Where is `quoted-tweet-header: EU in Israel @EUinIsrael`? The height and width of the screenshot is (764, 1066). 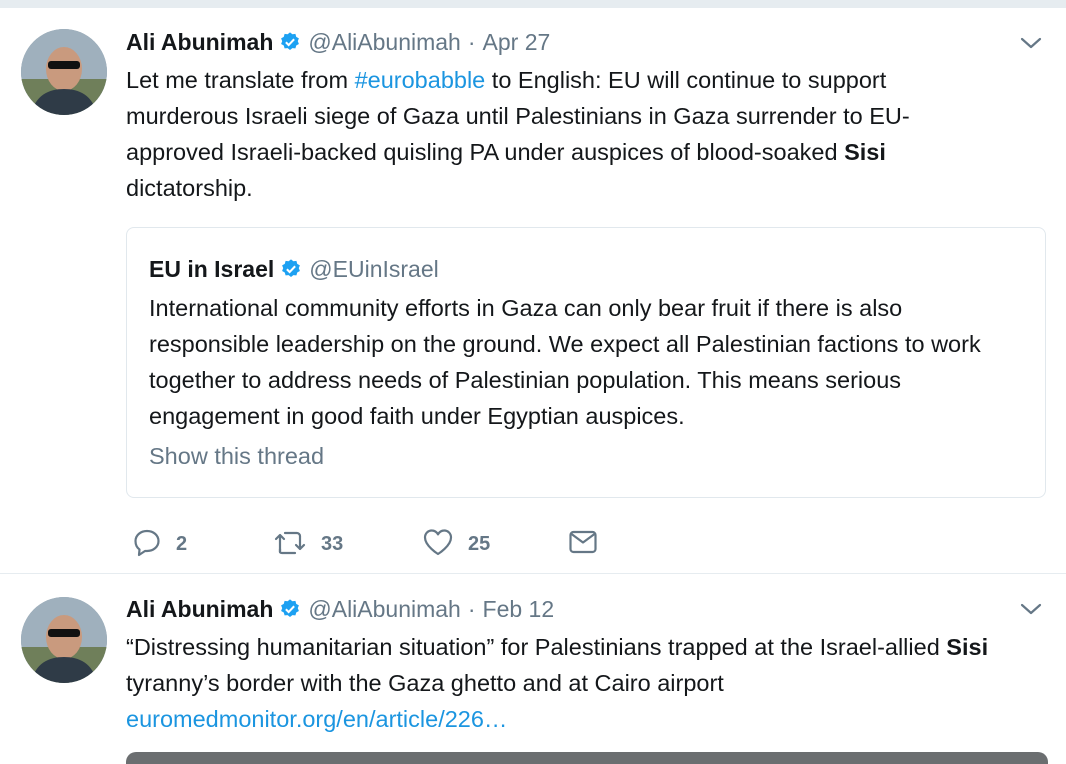
quoted-tweet-header: EU in Israel @EUinIsrael is located at coordinates (294, 269).